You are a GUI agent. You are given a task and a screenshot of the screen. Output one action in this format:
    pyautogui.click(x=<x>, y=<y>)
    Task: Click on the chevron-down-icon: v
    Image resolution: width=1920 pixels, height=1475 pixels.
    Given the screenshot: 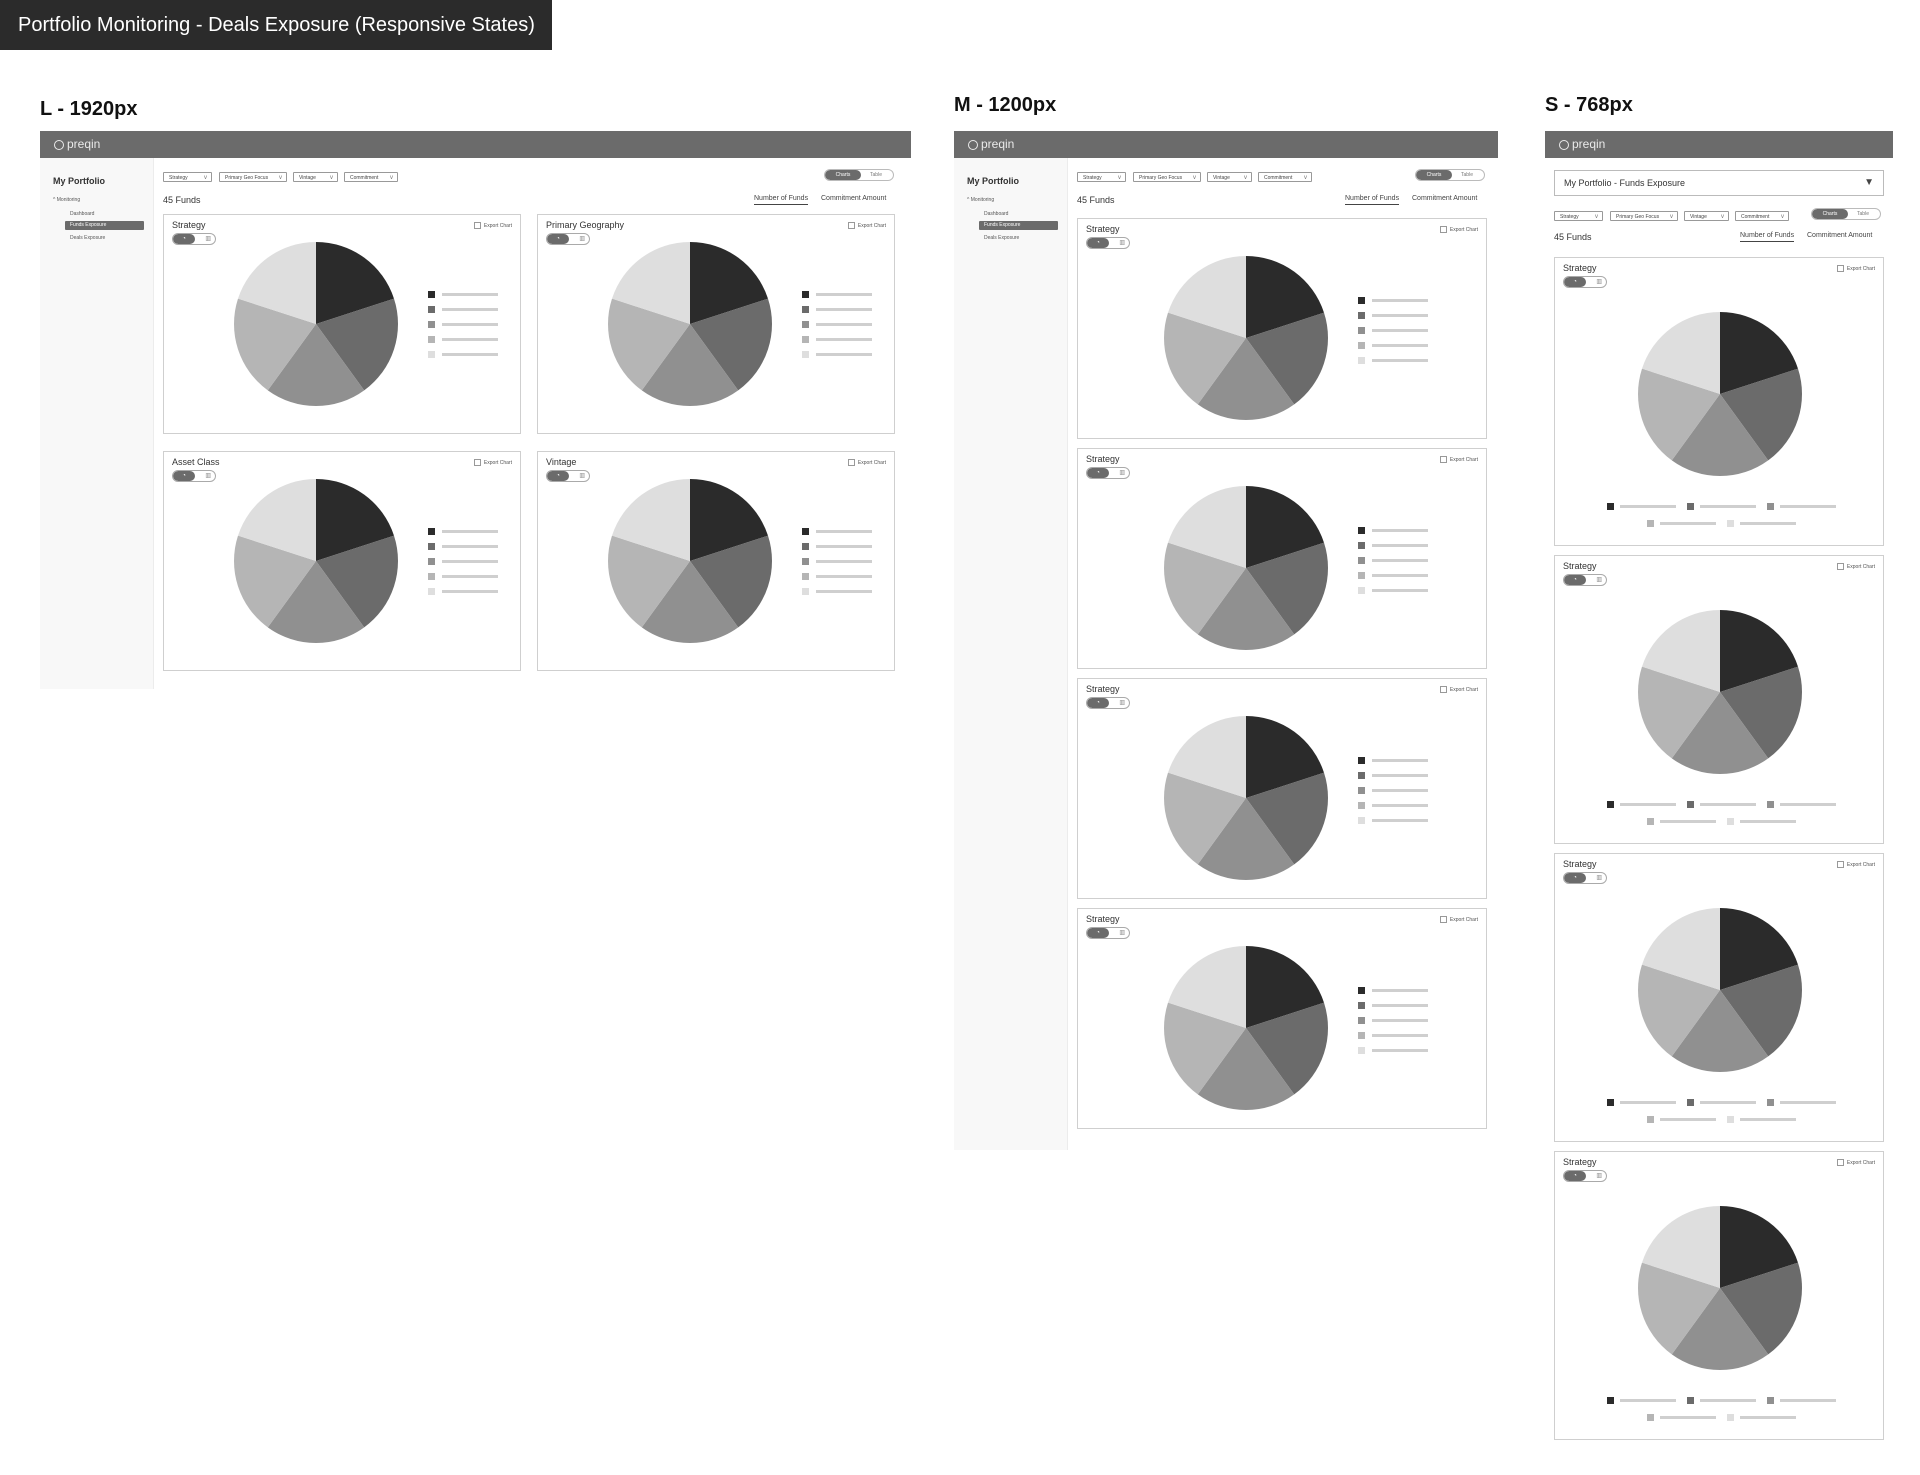 What is the action you would take?
    pyautogui.click(x=1722, y=217)
    